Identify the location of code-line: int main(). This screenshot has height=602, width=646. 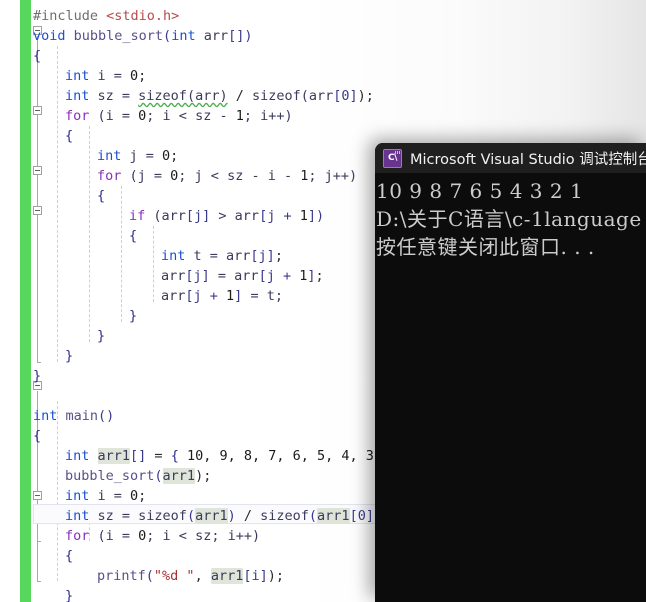
(73, 416).